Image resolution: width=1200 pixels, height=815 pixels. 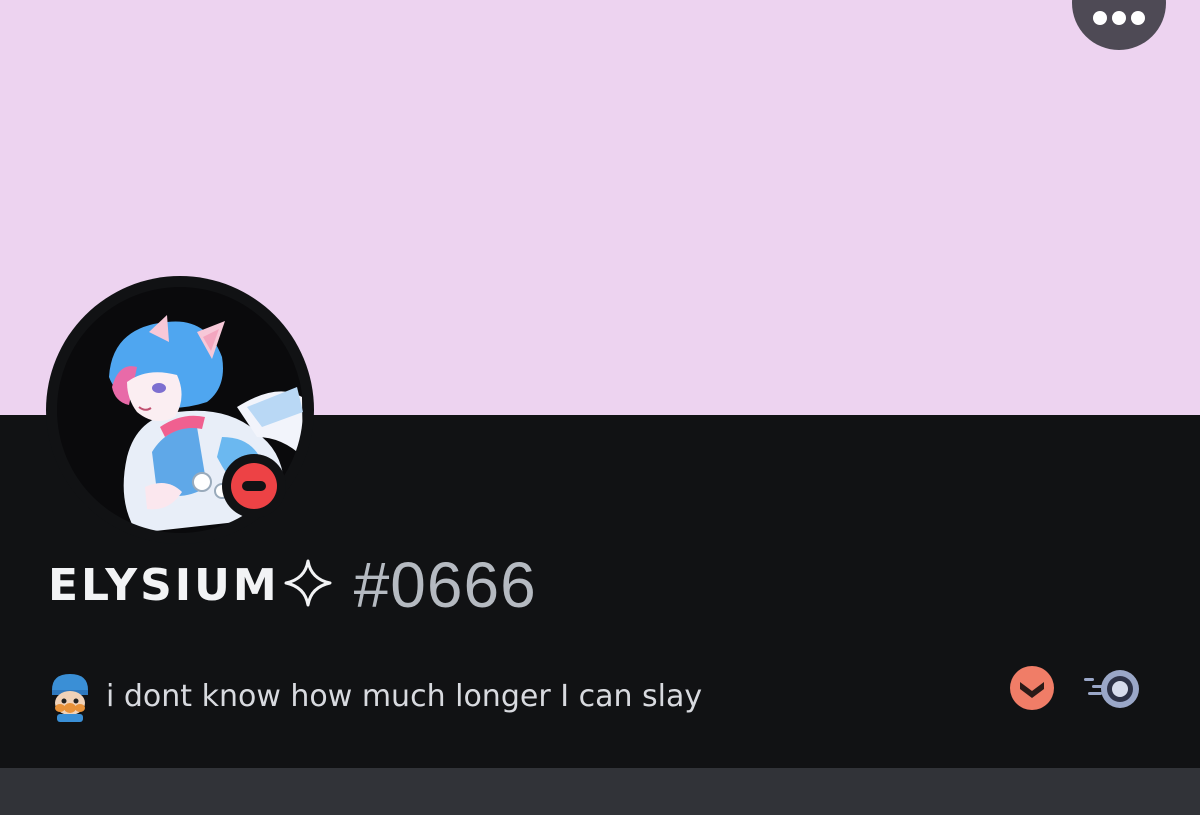 I want to click on status-indicator, so click(x=254, y=486).